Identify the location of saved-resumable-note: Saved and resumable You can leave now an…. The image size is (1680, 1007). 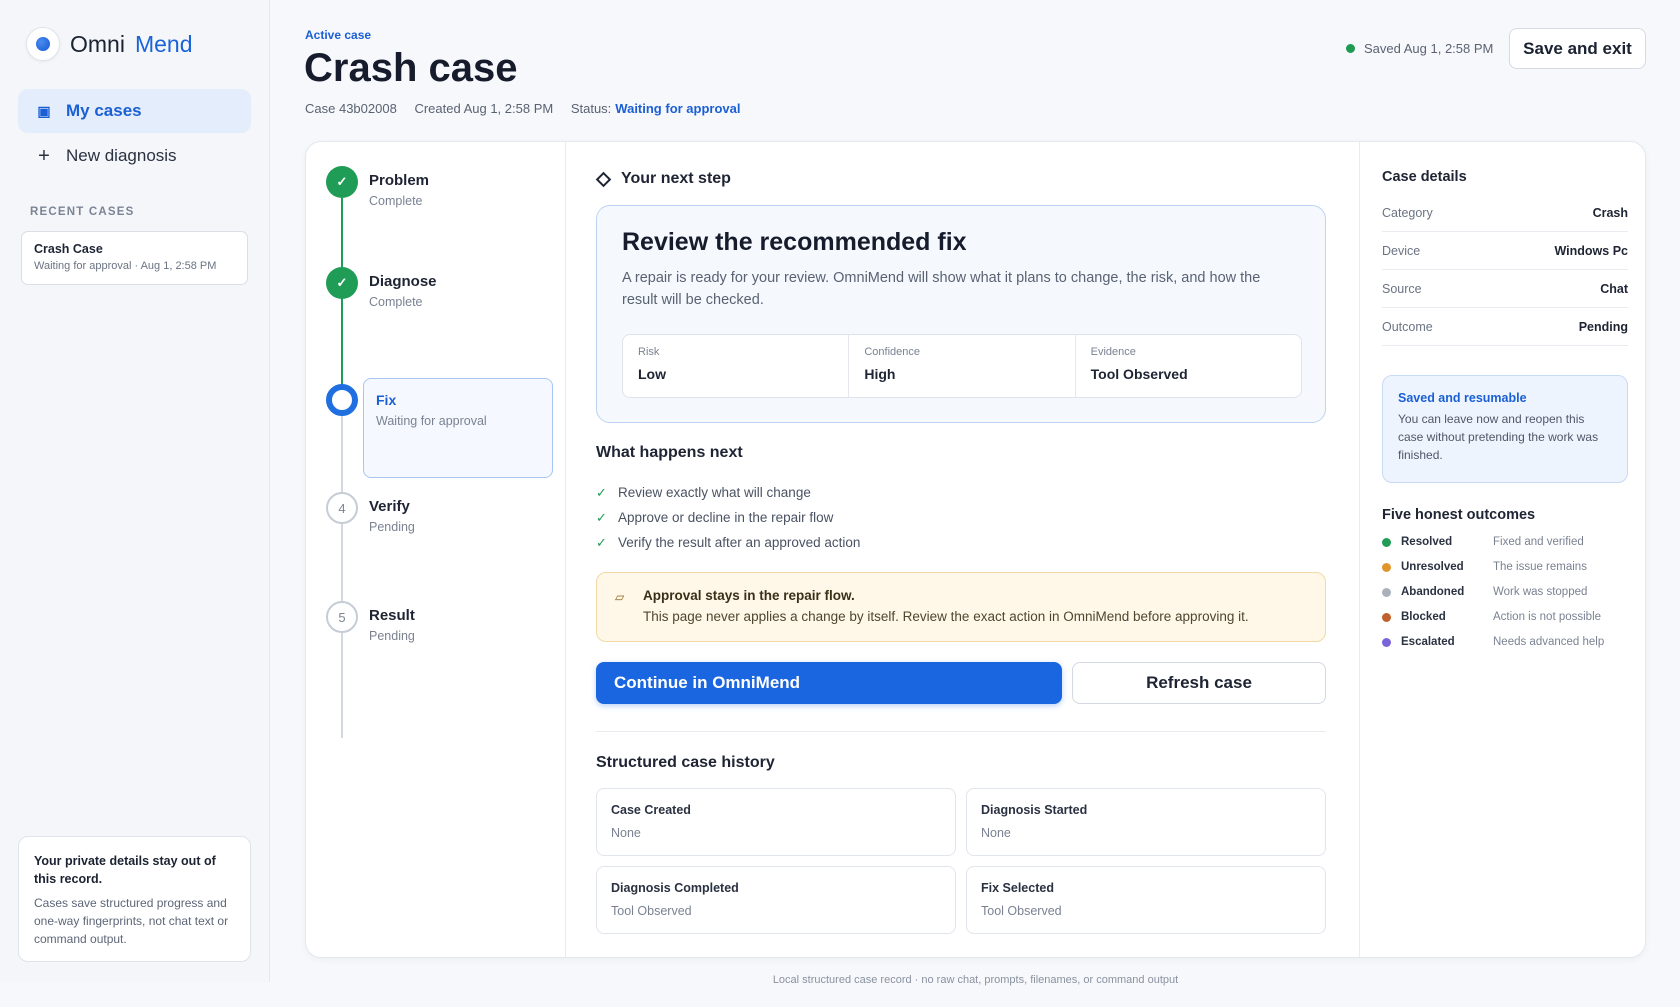
(1505, 429).